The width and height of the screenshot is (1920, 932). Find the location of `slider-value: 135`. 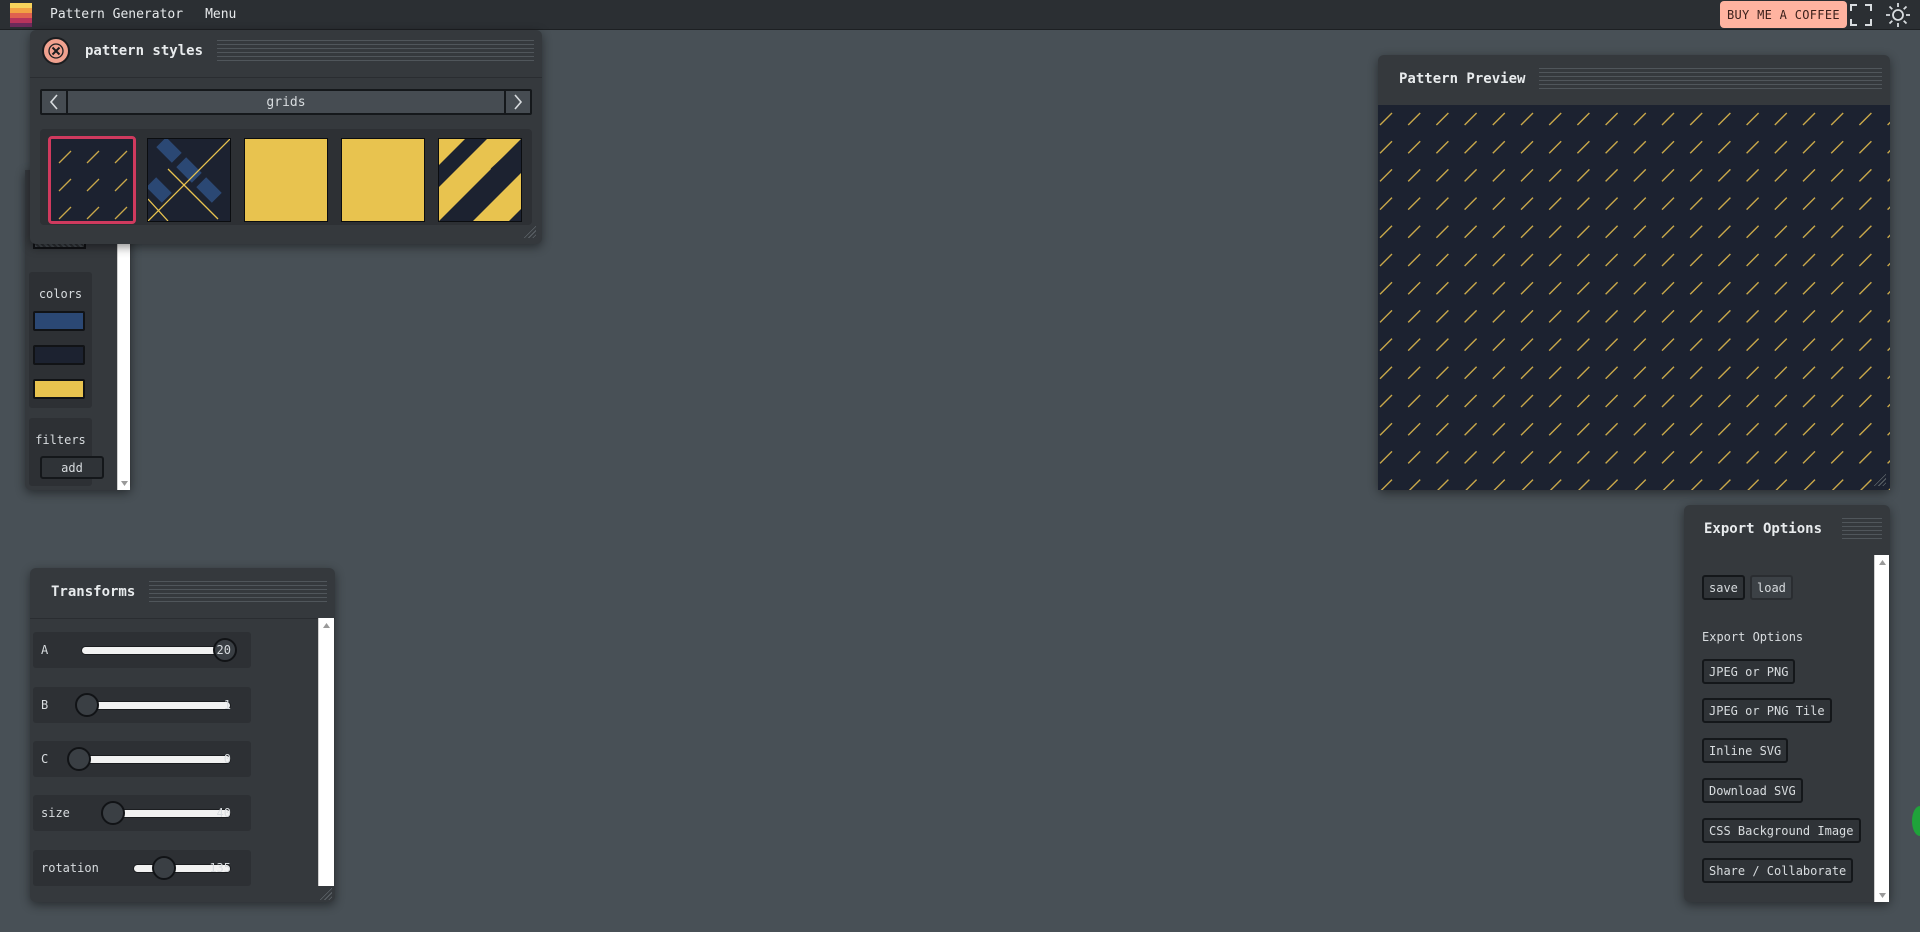

slider-value: 135 is located at coordinates (220, 868).